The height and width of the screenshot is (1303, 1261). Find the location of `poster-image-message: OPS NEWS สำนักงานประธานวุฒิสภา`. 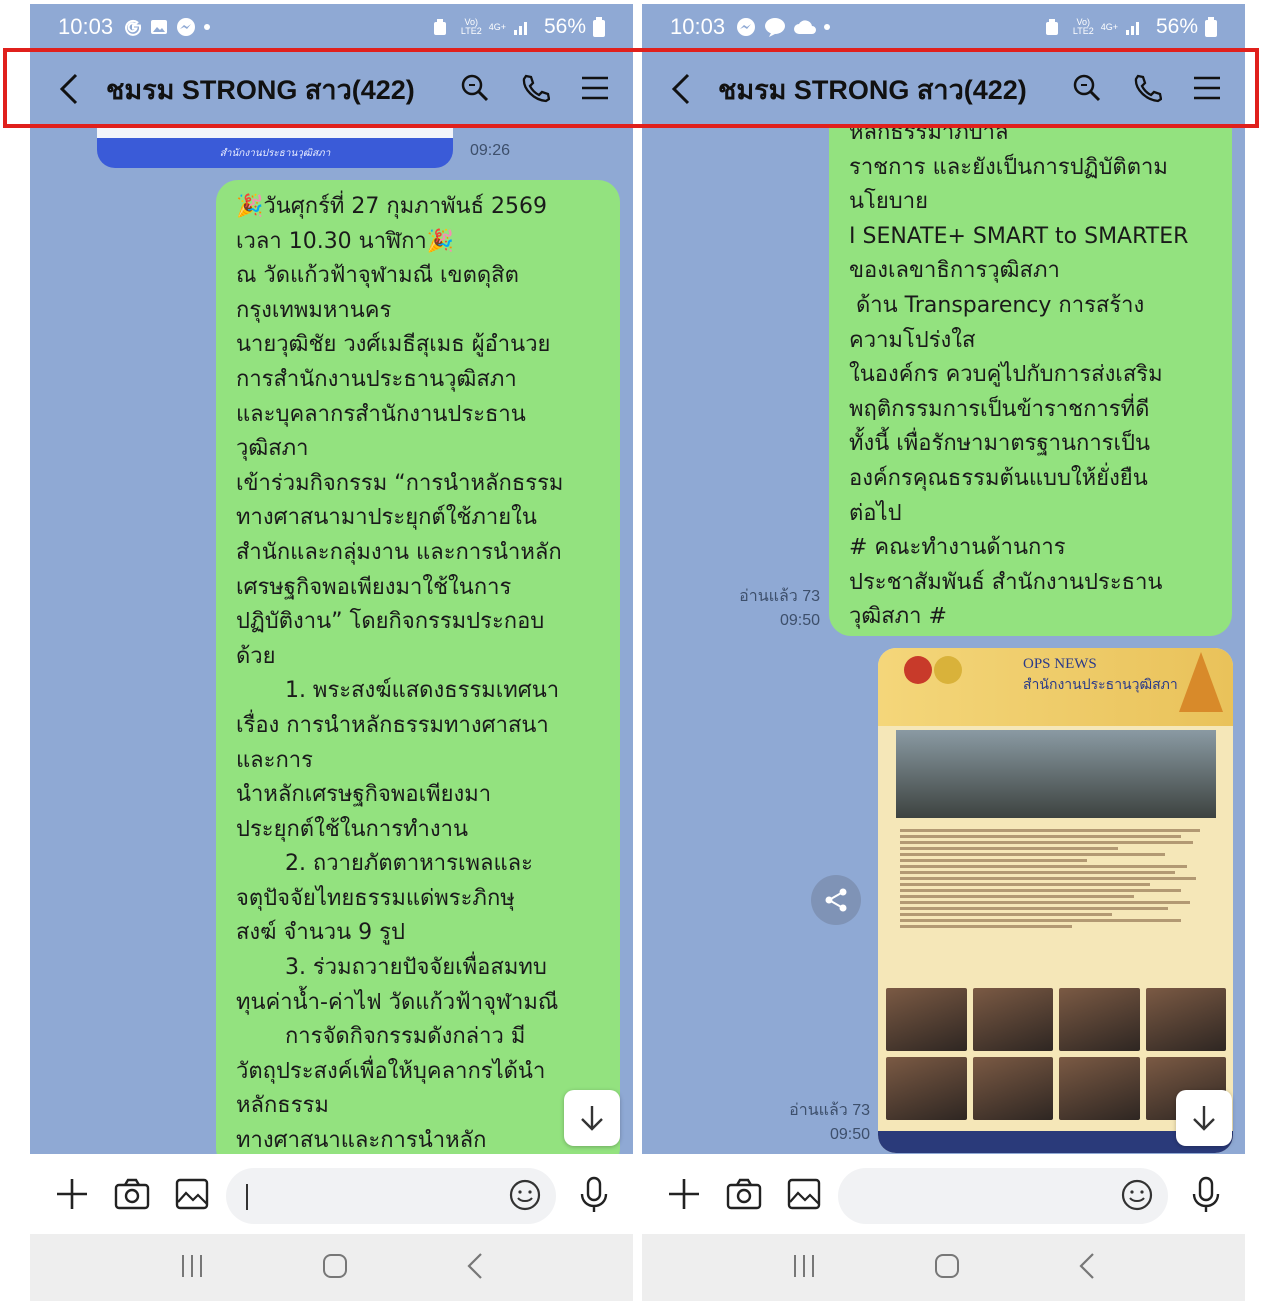

poster-image-message: OPS NEWS สำนักงานประธานวุฒิสภา is located at coordinates (1055, 900).